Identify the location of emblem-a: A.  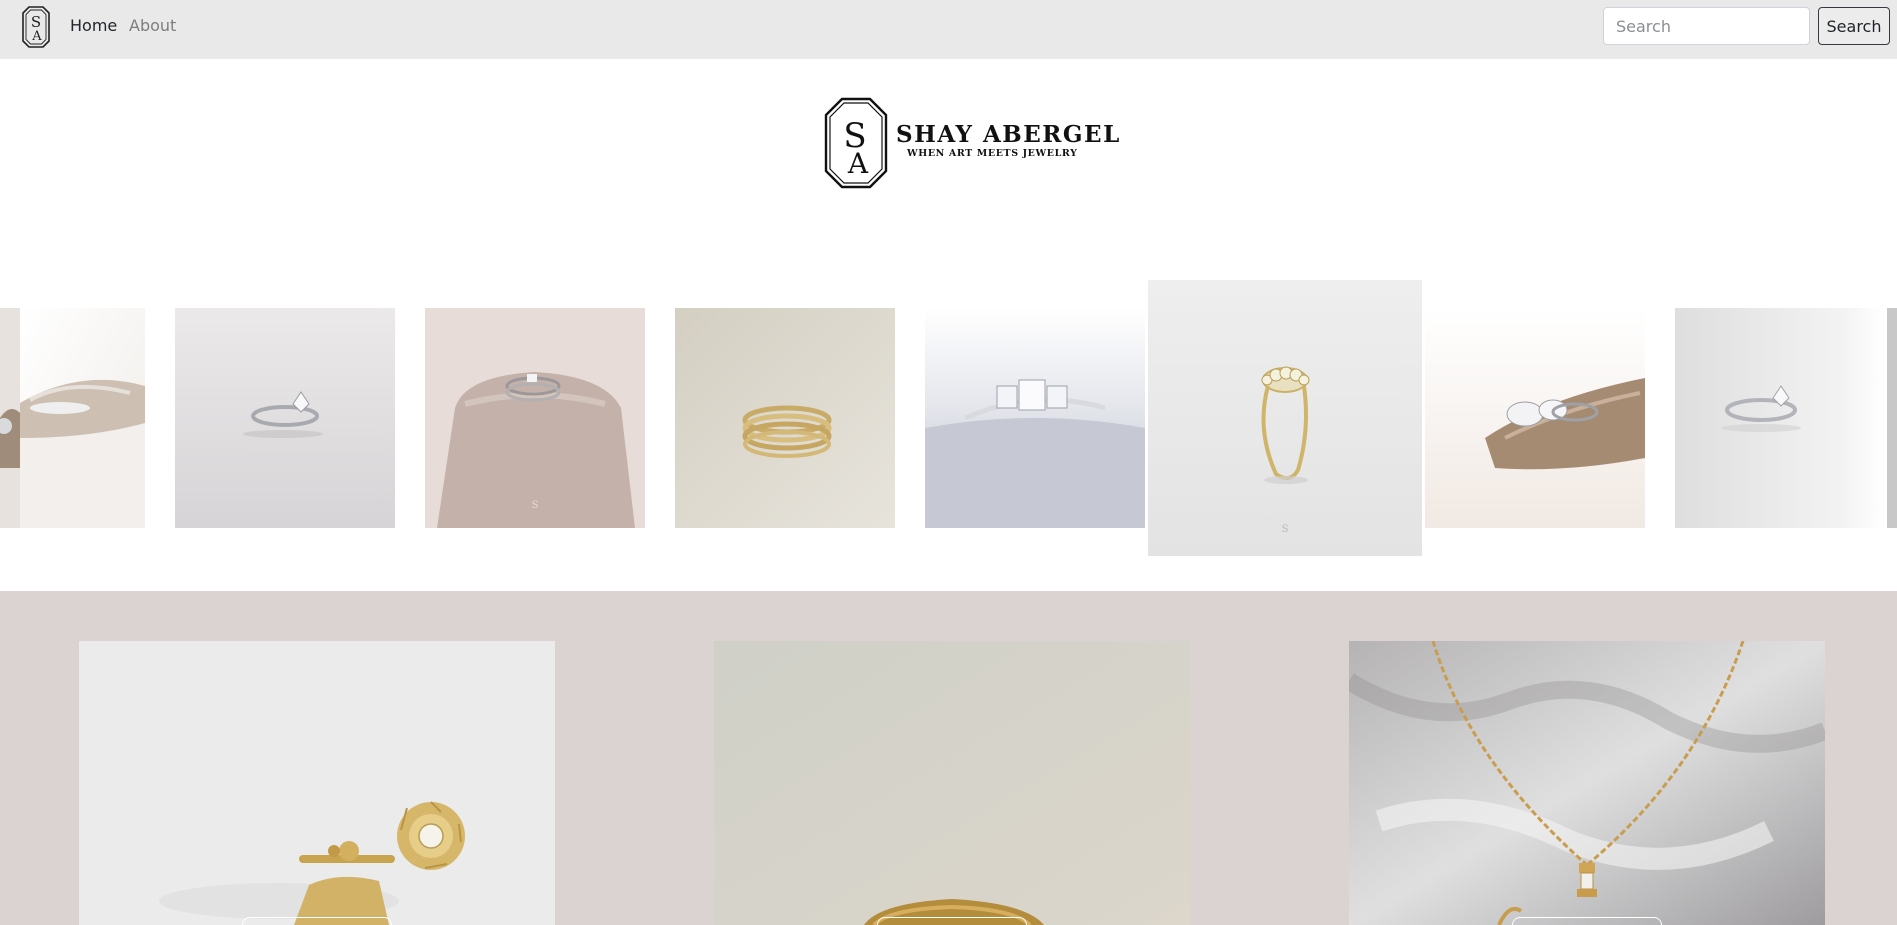
(858, 163).